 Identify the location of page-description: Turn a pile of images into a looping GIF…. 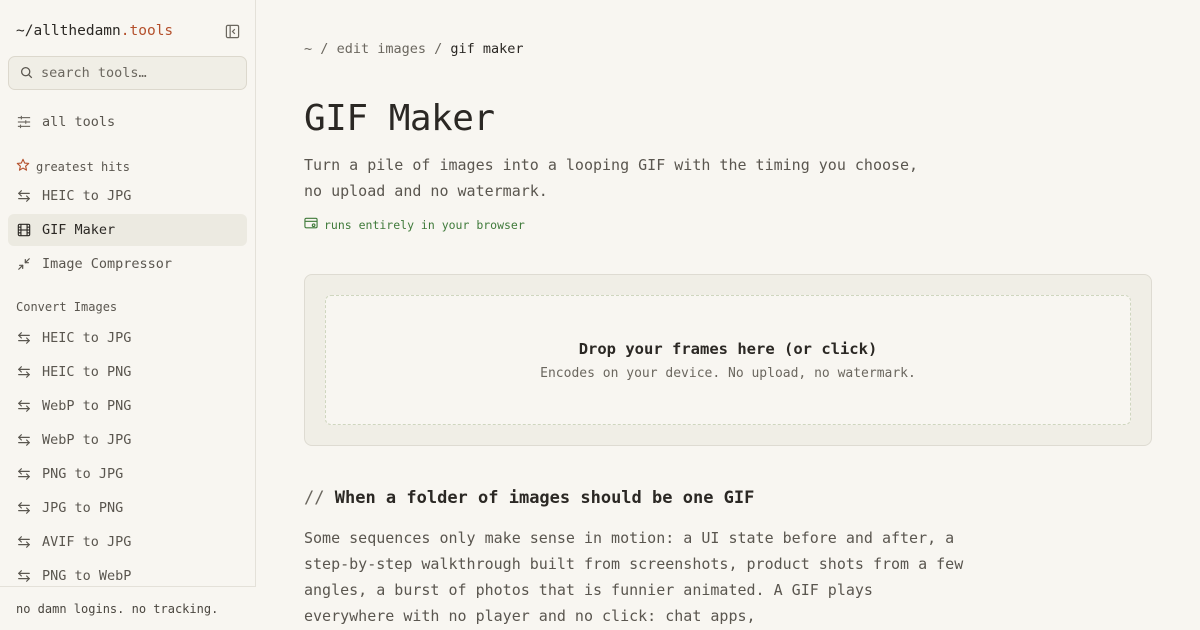
(611, 178).